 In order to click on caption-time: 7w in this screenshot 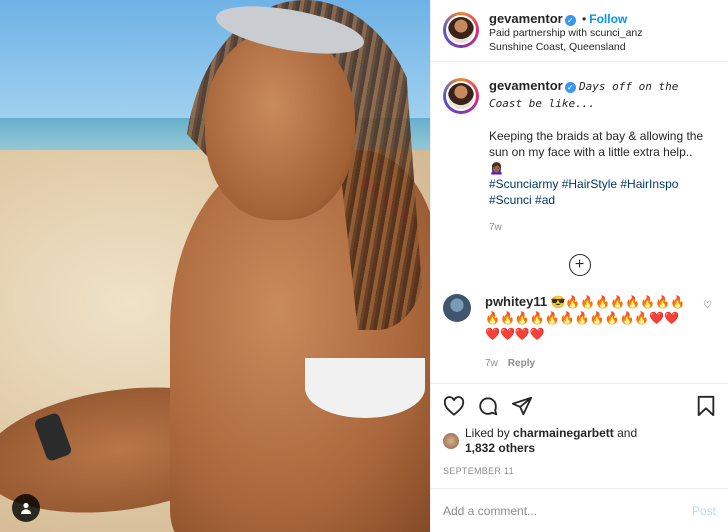, I will do `click(599, 228)`.